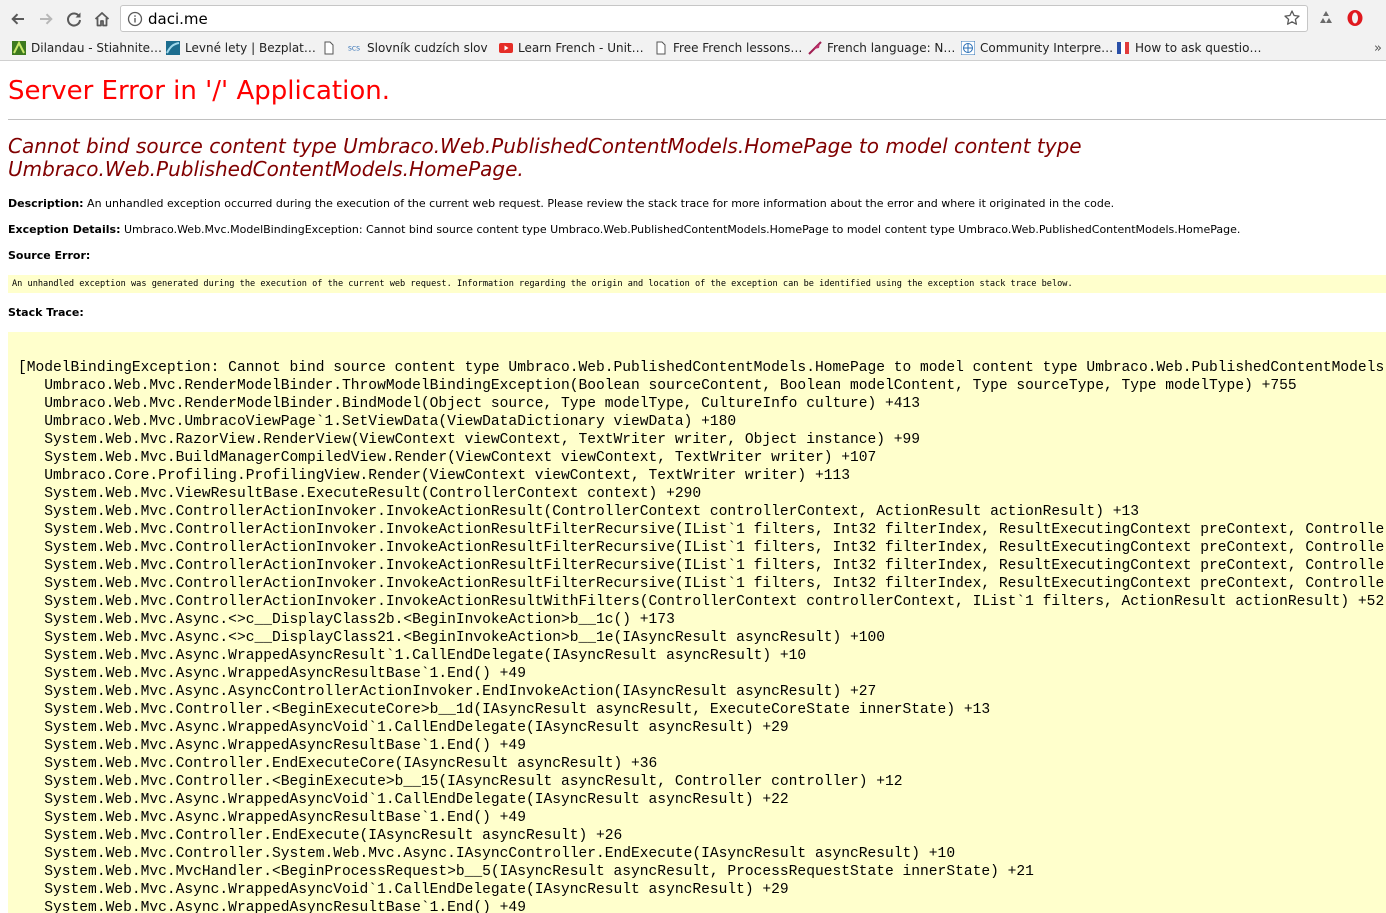  What do you see at coordinates (46, 203) in the screenshot?
I see `description-label: Description:` at bounding box center [46, 203].